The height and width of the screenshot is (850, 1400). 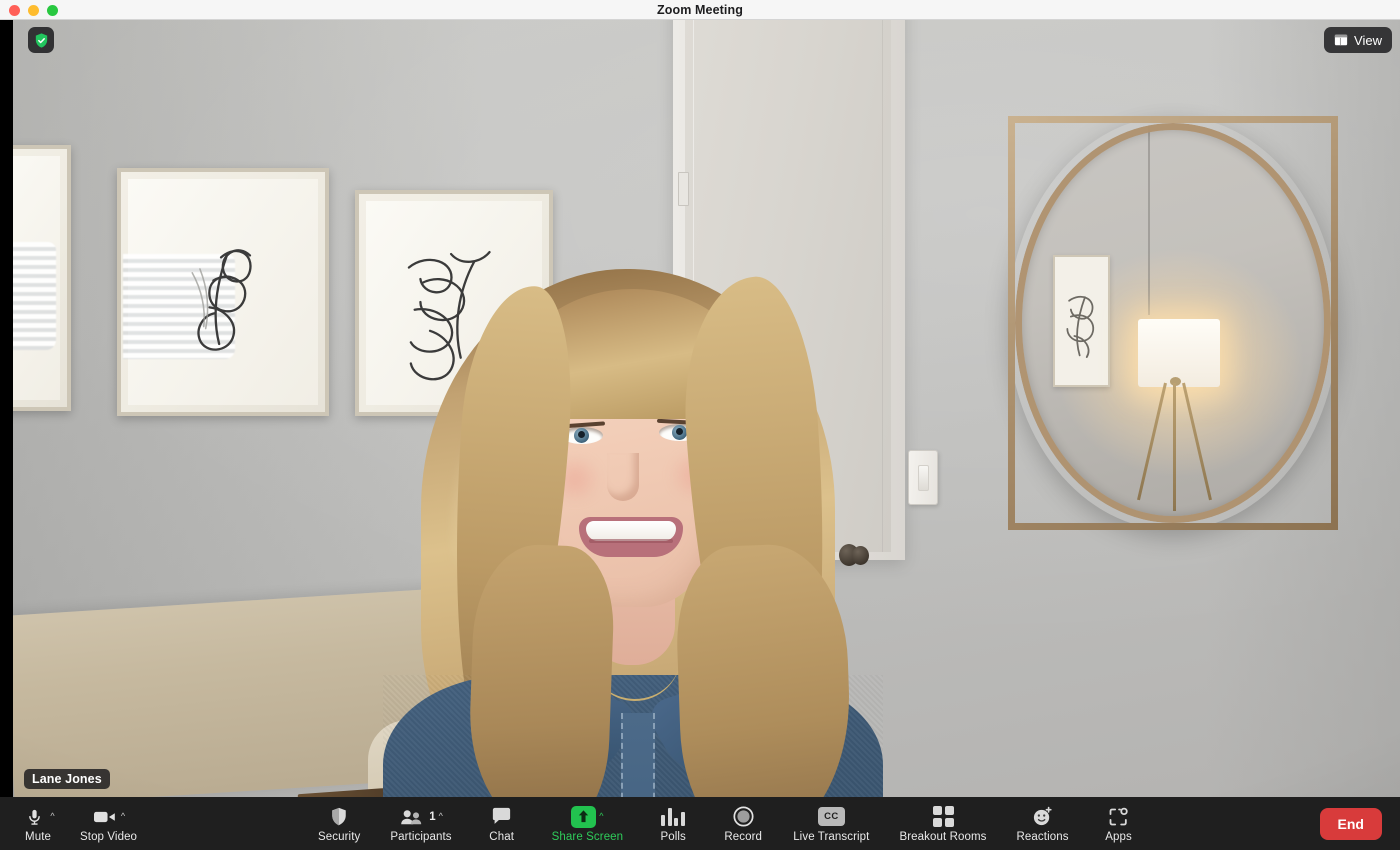 What do you see at coordinates (623, 477) in the screenshot?
I see `nose` at bounding box center [623, 477].